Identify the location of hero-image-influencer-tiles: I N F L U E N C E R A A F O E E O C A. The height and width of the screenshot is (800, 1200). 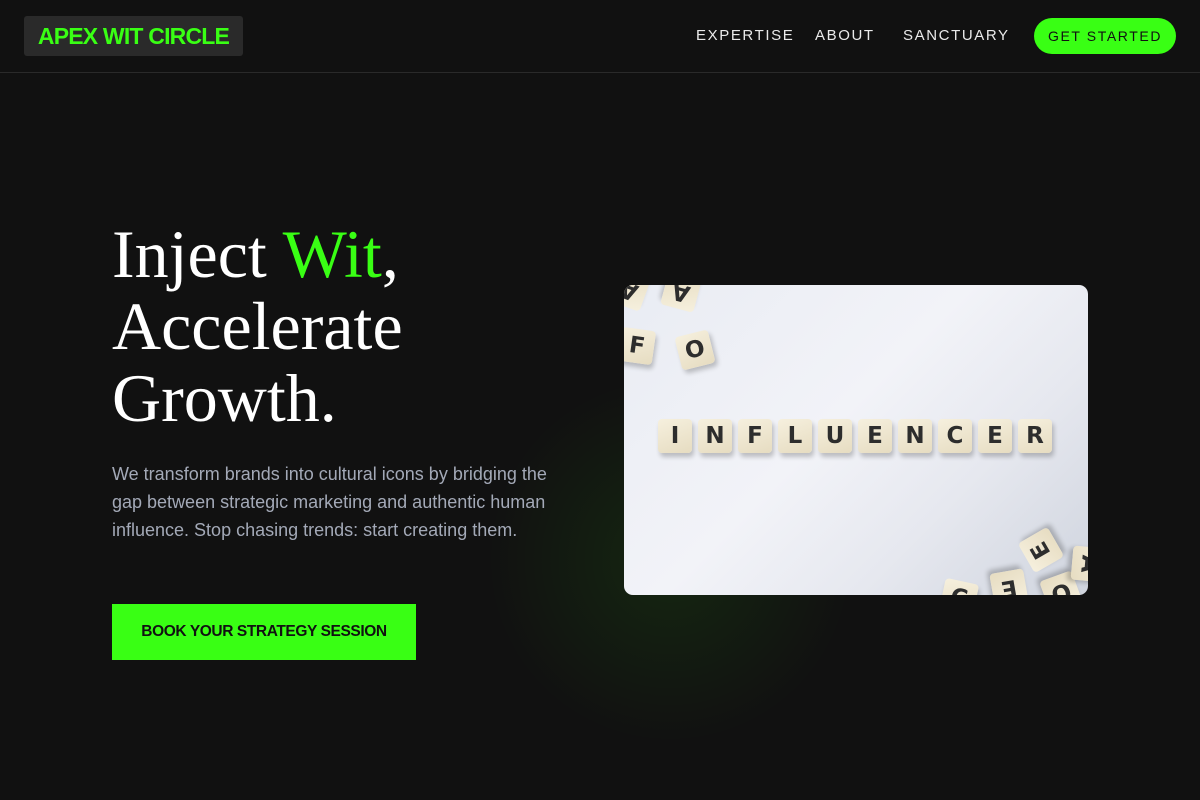
(856, 440).